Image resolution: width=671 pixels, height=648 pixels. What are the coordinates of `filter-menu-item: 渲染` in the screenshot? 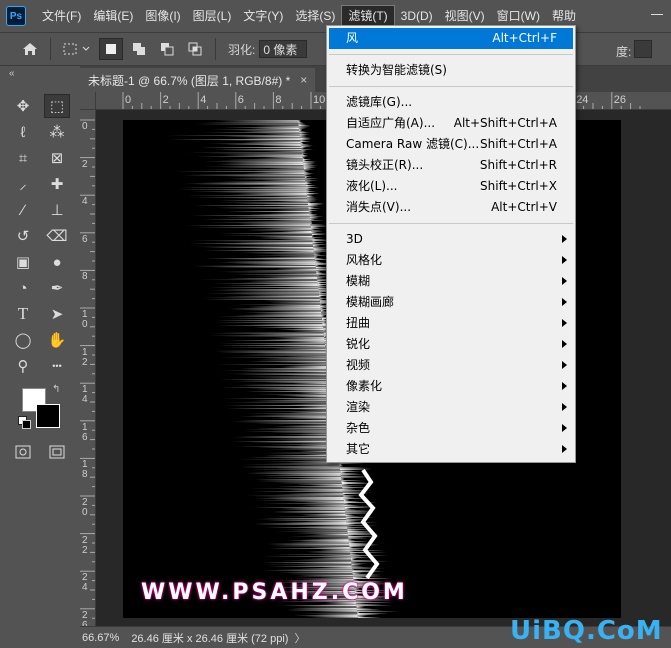 It's located at (451, 407).